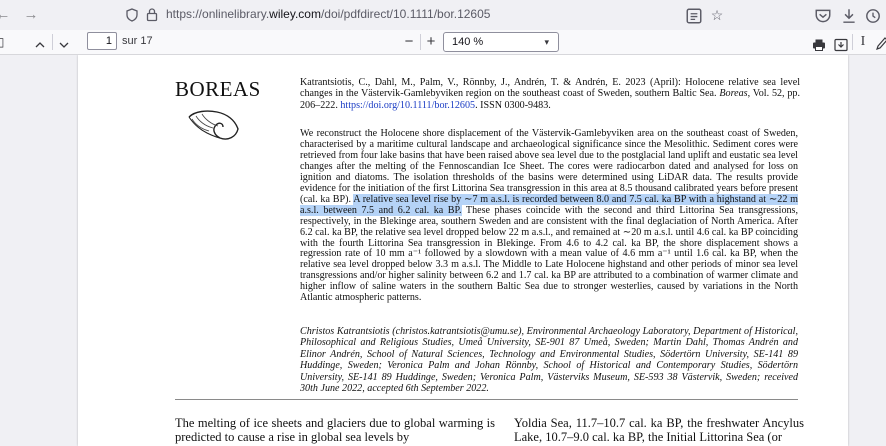 The image size is (886, 446). What do you see at coordinates (546, 42) in the screenshot?
I see `chevron-down-icon: ▾` at bounding box center [546, 42].